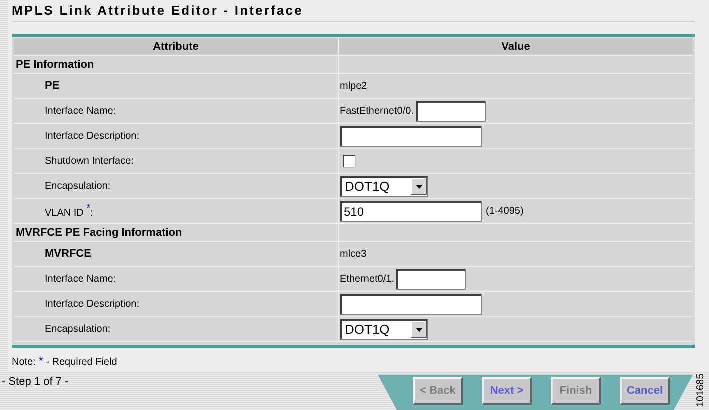 The height and width of the screenshot is (410, 709). I want to click on page-title: MPLS Link Attribute Editor - Interface, so click(353, 11).